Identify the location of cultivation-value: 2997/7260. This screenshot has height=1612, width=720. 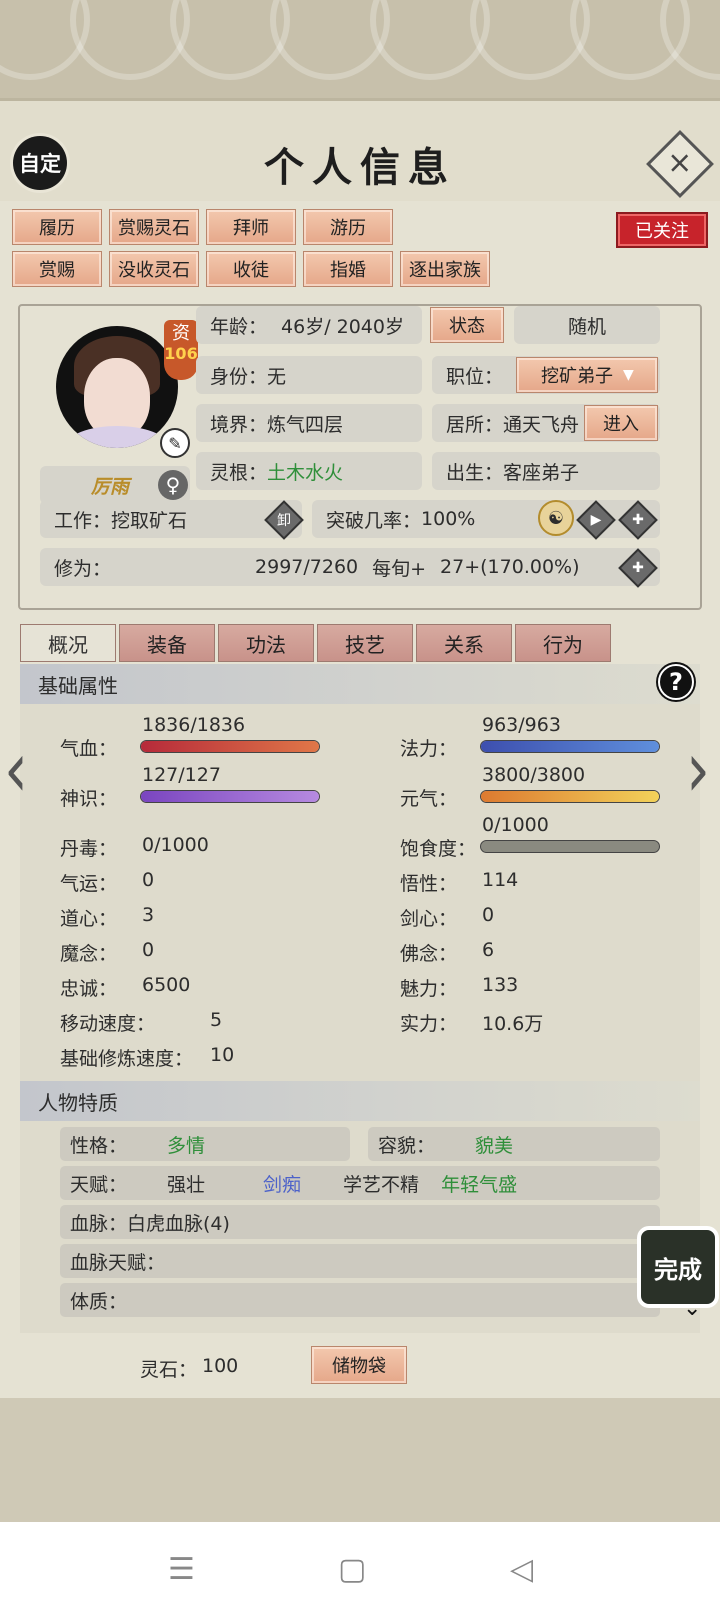
(307, 567).